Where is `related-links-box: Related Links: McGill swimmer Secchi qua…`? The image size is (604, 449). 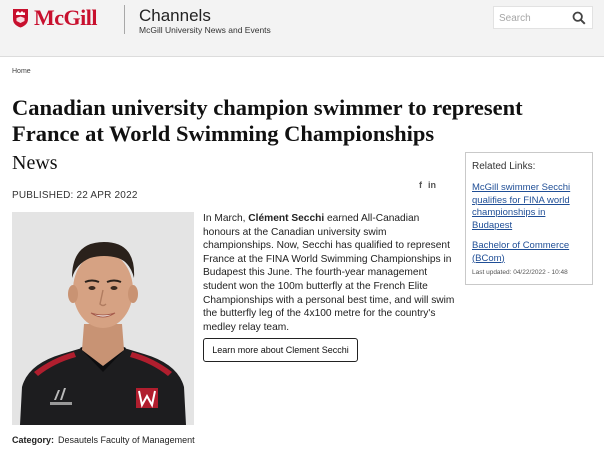 related-links-box: Related Links: McGill swimmer Secchi qua… is located at coordinates (529, 218).